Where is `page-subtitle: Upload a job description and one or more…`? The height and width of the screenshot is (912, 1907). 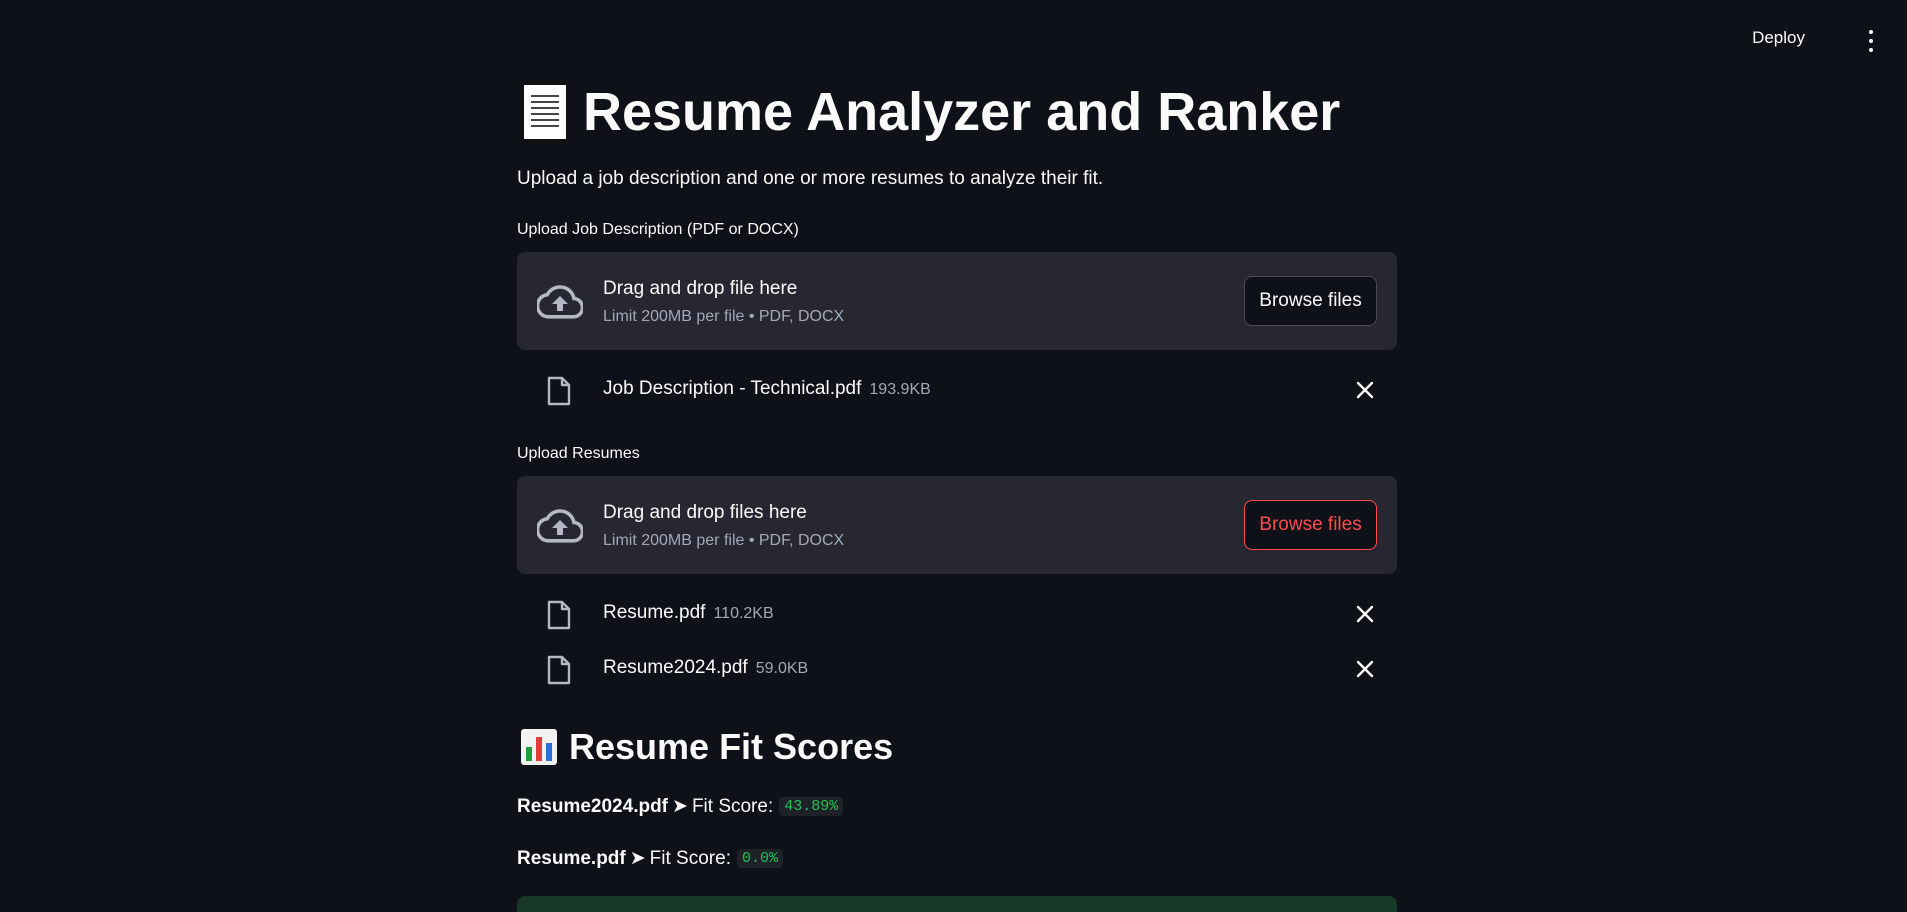 page-subtitle: Upload a job description and one or more… is located at coordinates (810, 178).